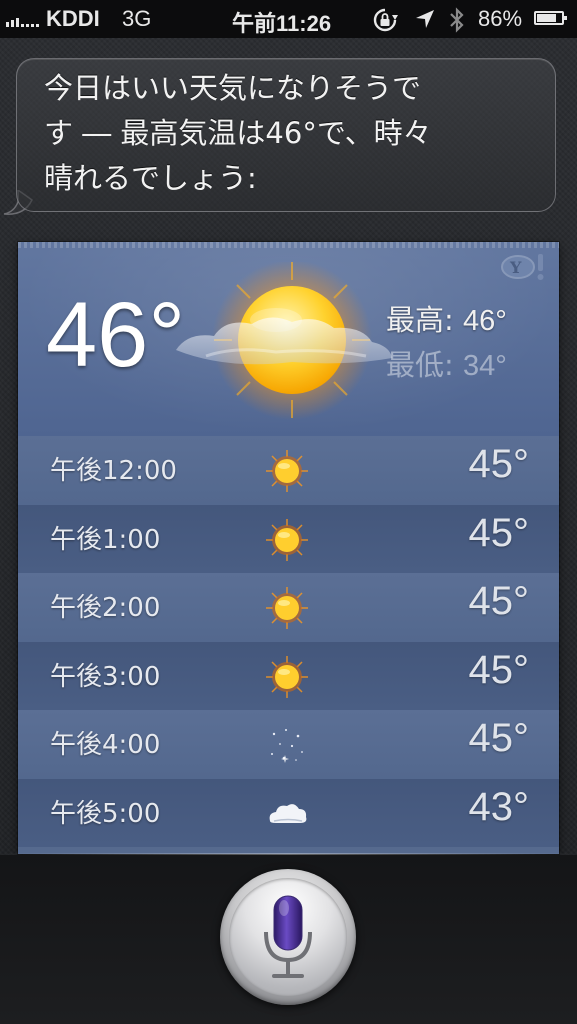  Describe the element at coordinates (420, 365) in the screenshot. I see `low-label: 最低:` at that location.